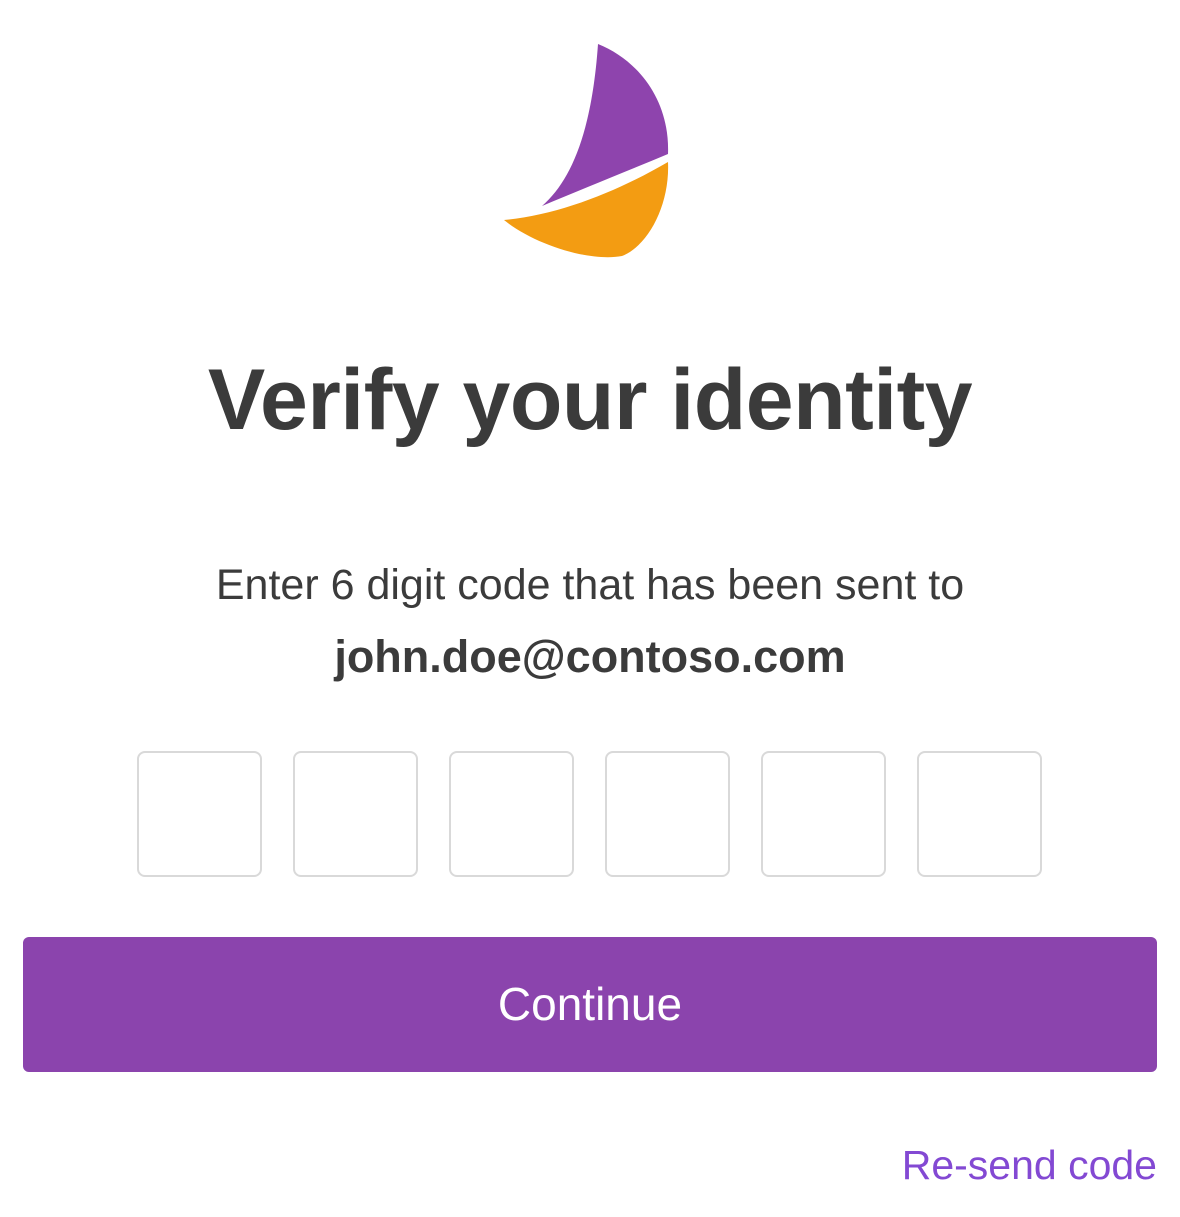 The image size is (1180, 1217). What do you see at coordinates (590, 585) in the screenshot?
I see `instruction-text: Enter 6 digit code that has been sent to` at bounding box center [590, 585].